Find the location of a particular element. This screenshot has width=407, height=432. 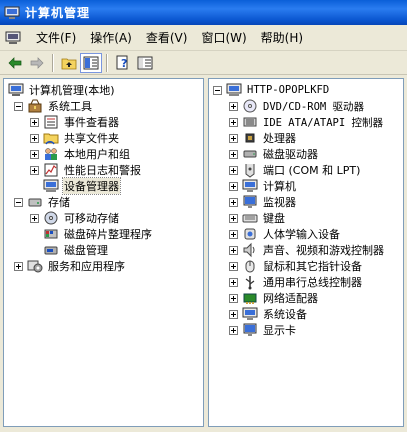

tree-label: 存储 is located at coordinates (59, 202).